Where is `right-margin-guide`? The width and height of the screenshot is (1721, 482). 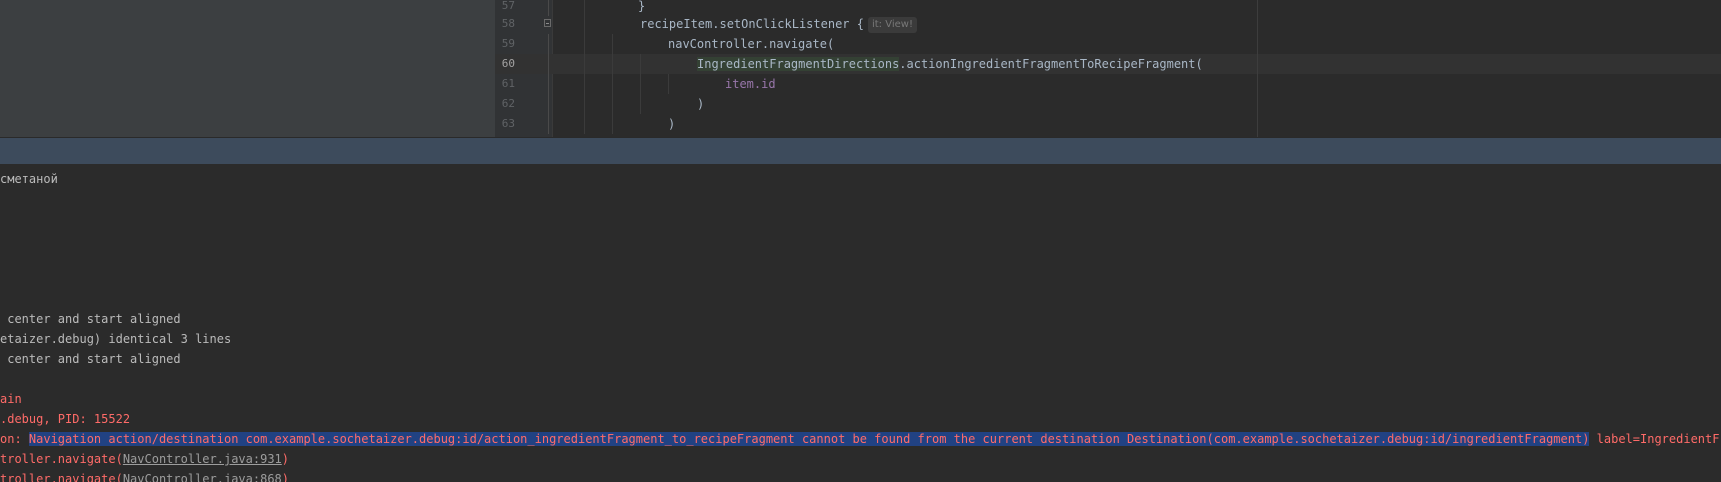
right-margin-guide is located at coordinates (1257, 68).